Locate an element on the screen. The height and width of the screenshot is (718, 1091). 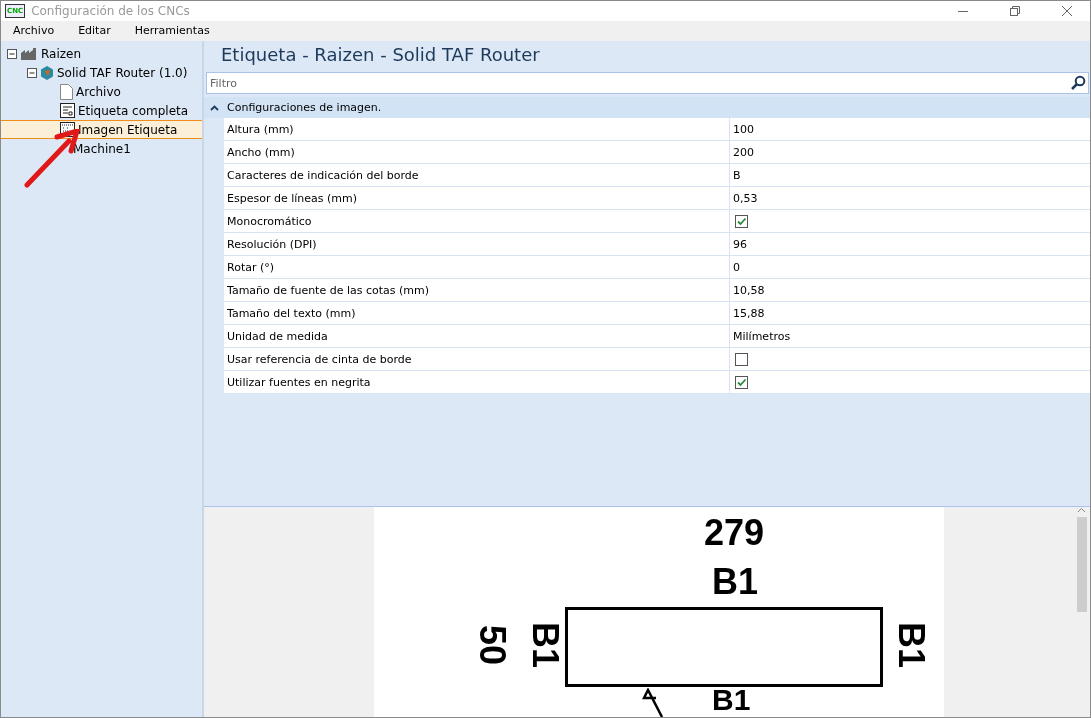
property-name: Monocromático is located at coordinates (477, 221).